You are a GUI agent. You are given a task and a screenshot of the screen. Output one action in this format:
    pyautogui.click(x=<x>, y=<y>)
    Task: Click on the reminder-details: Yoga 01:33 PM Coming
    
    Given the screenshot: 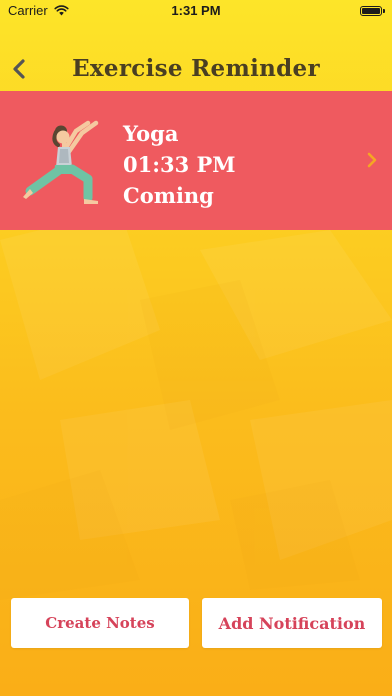 What is the action you would take?
    pyautogui.click(x=179, y=164)
    